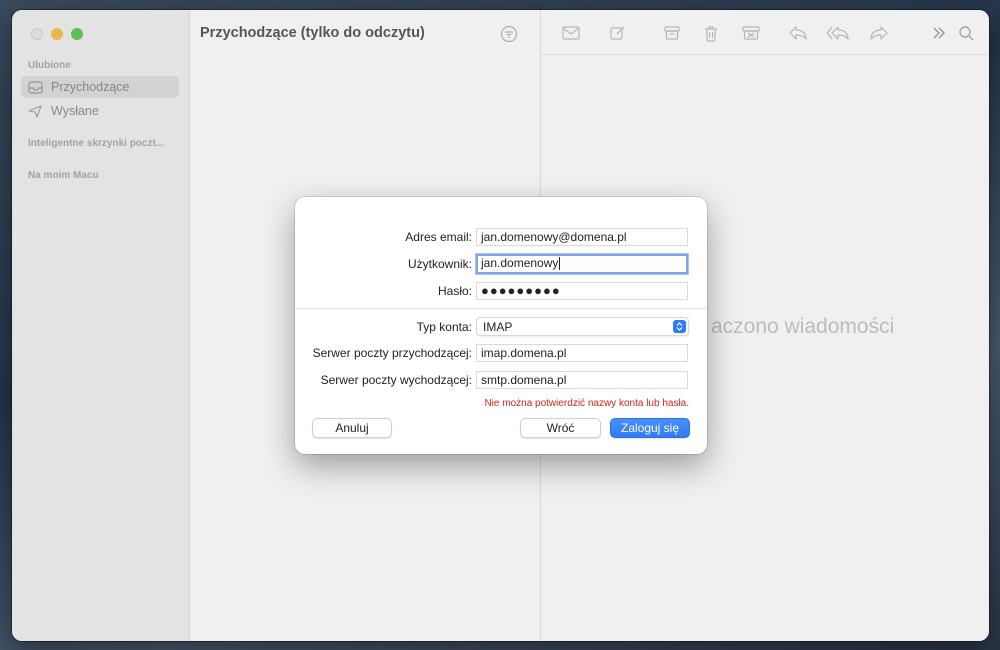 This screenshot has width=1000, height=650. What do you see at coordinates (582, 291) in the screenshot?
I see `password-field: ●●●●●●●●●` at bounding box center [582, 291].